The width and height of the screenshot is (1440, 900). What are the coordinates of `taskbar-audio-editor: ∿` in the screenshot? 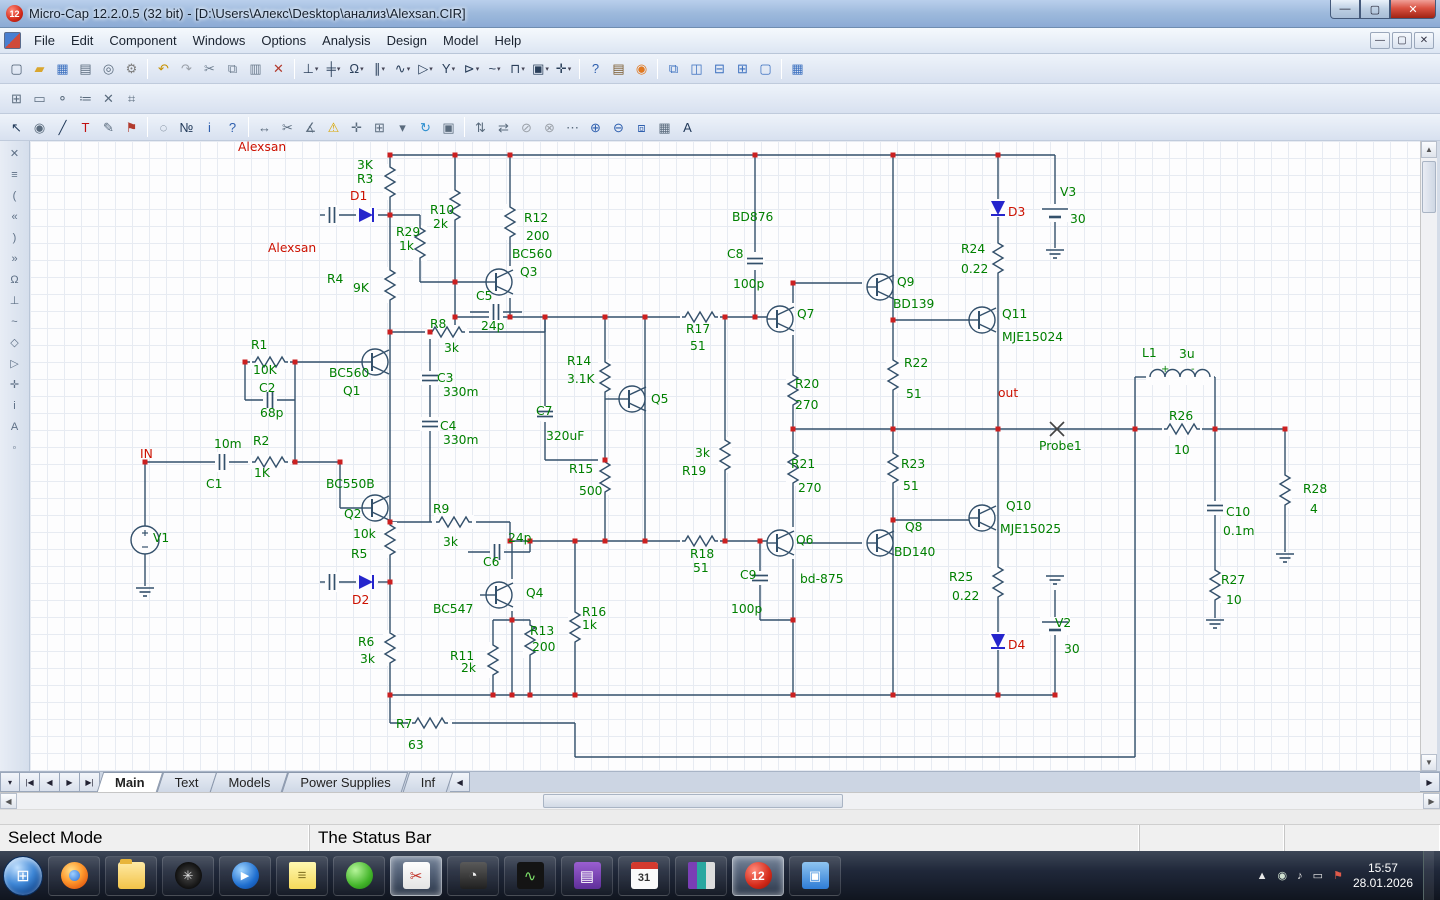 It's located at (530, 875).